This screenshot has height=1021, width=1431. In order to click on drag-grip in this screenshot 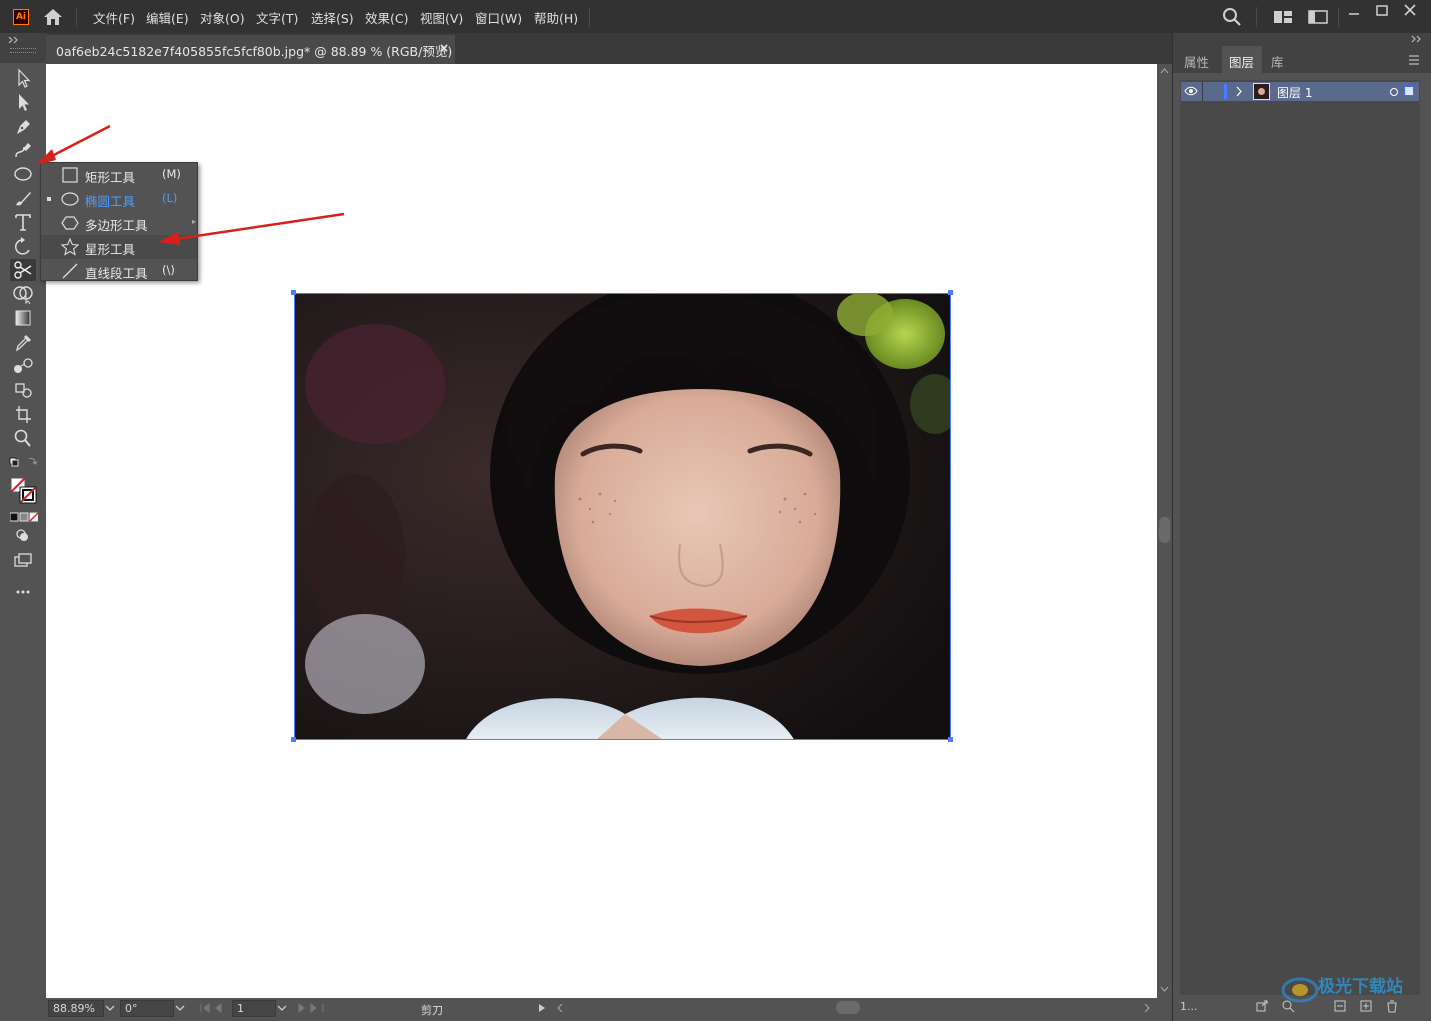, I will do `click(23, 50)`.